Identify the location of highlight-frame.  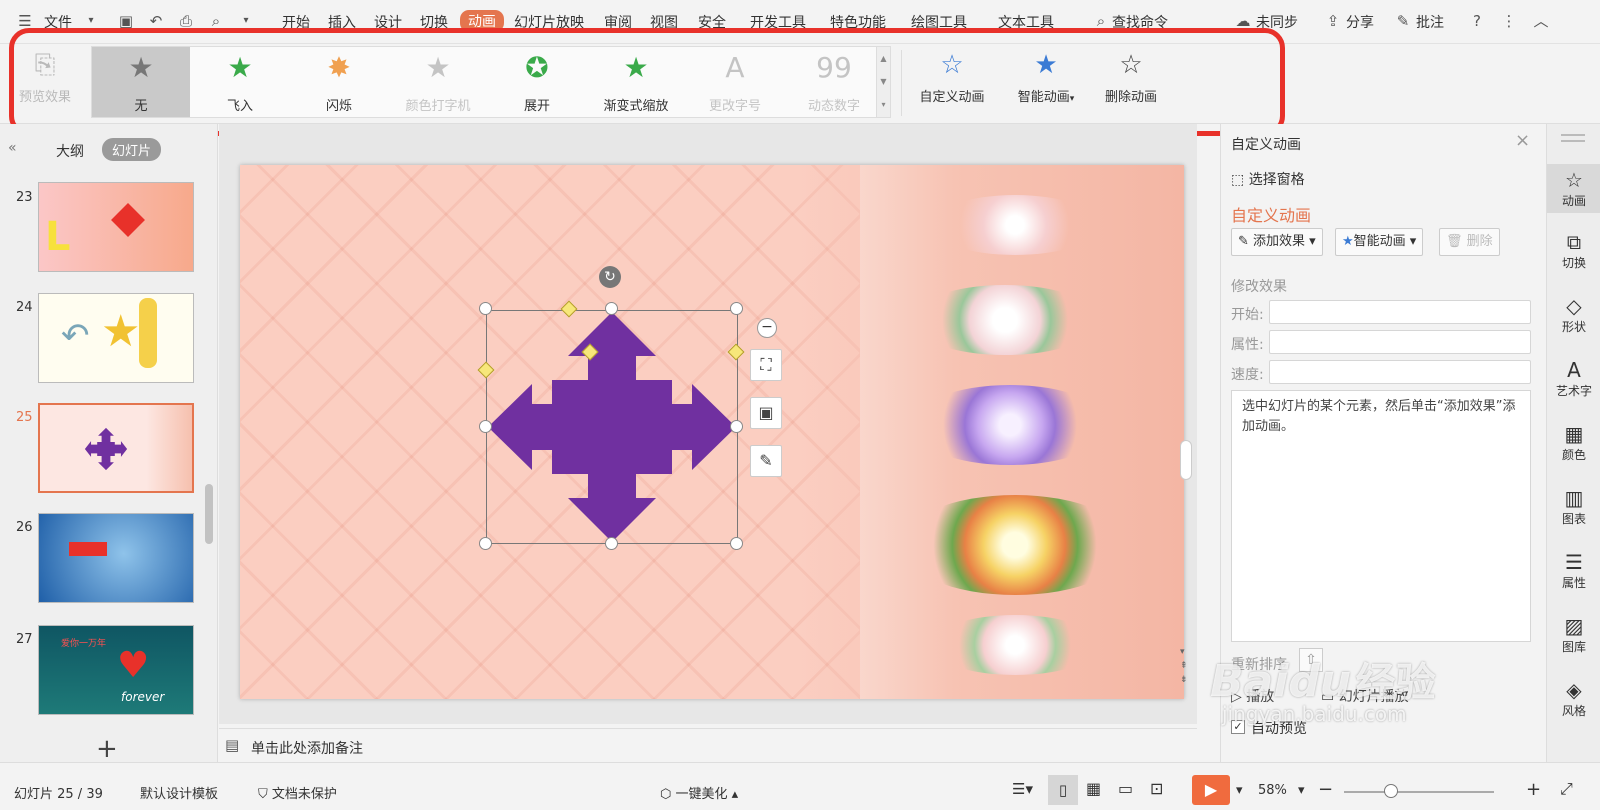
(647, 82).